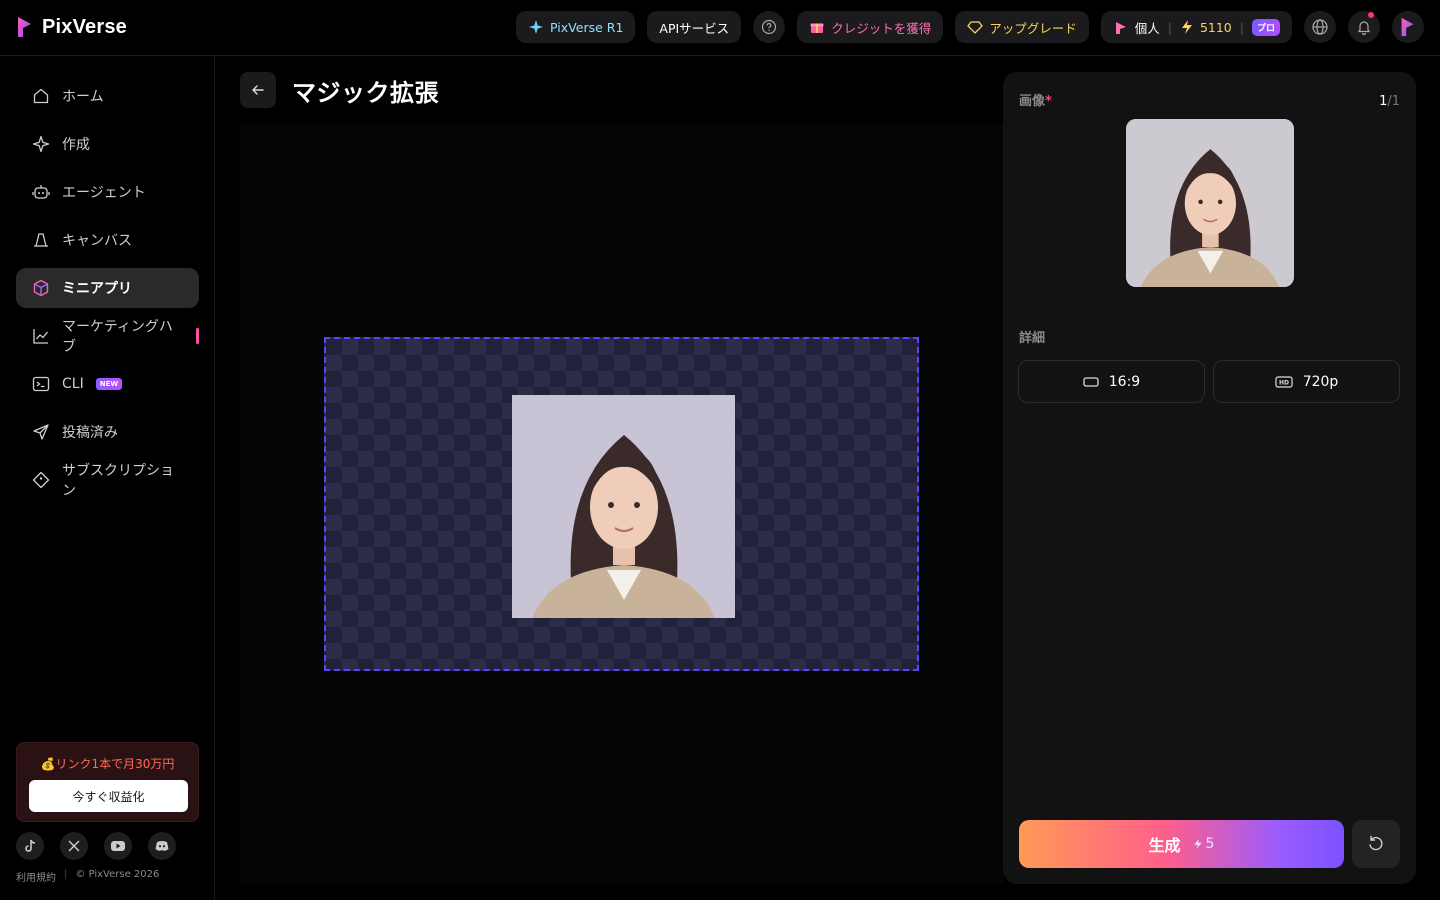 This screenshot has width=1440, height=900. Describe the element at coordinates (1032, 338) in the screenshot. I see `details-label: 詳細` at that location.